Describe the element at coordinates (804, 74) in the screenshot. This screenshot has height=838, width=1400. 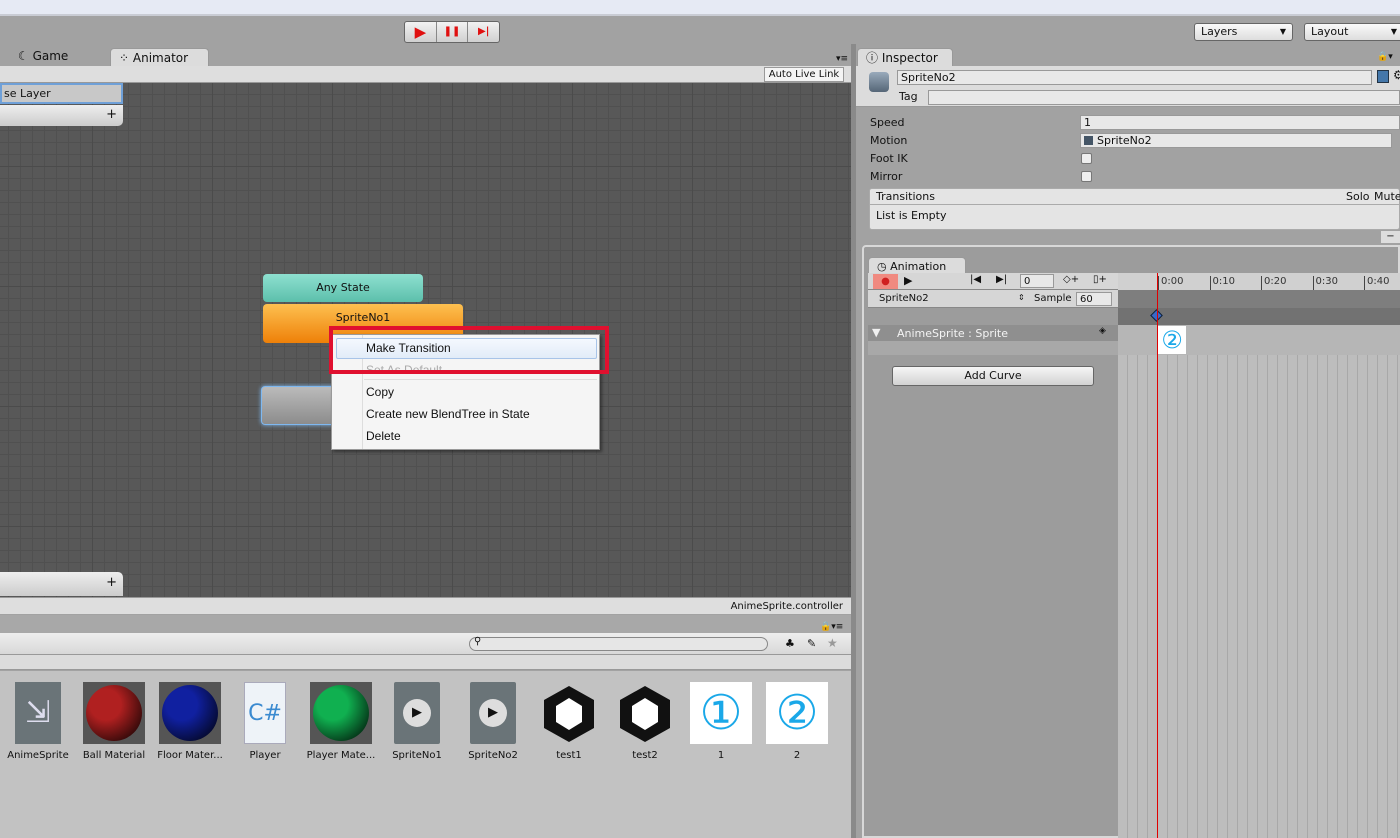
I see `auto-live-link-toggle: Auto Live Link` at that location.